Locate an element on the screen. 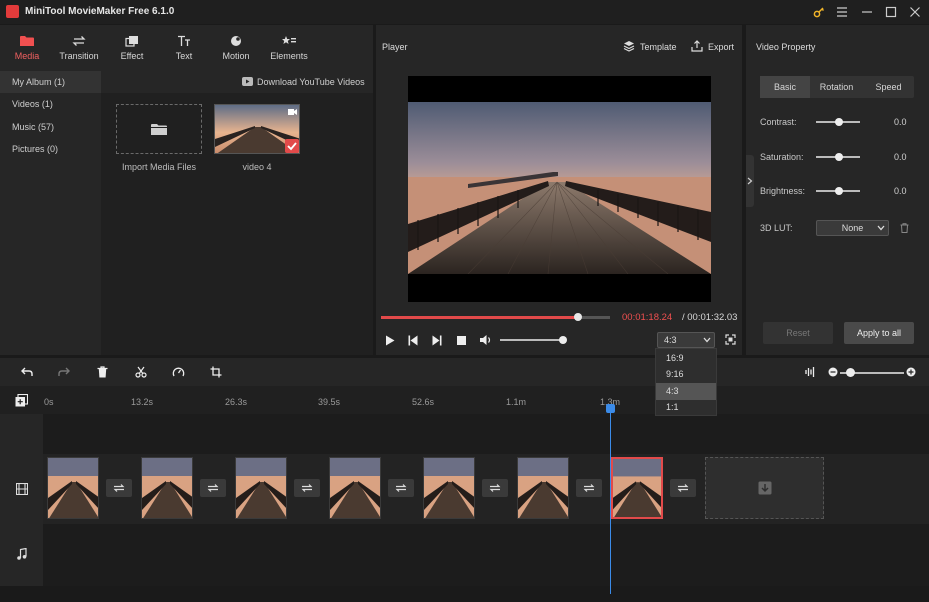  music-note-icon is located at coordinates (22, 554).